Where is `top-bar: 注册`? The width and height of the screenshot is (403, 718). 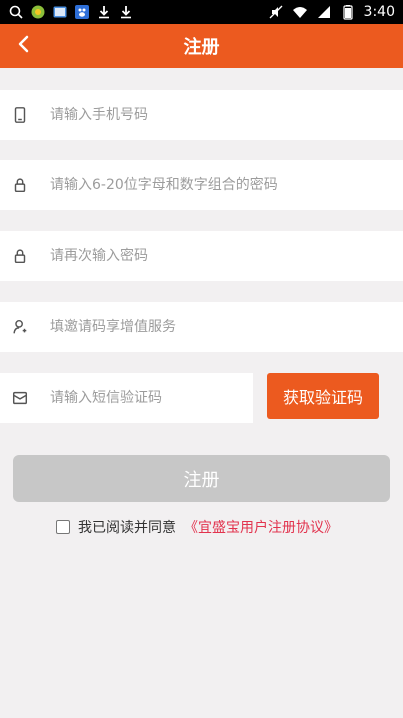
top-bar: 注册 is located at coordinates (201, 46).